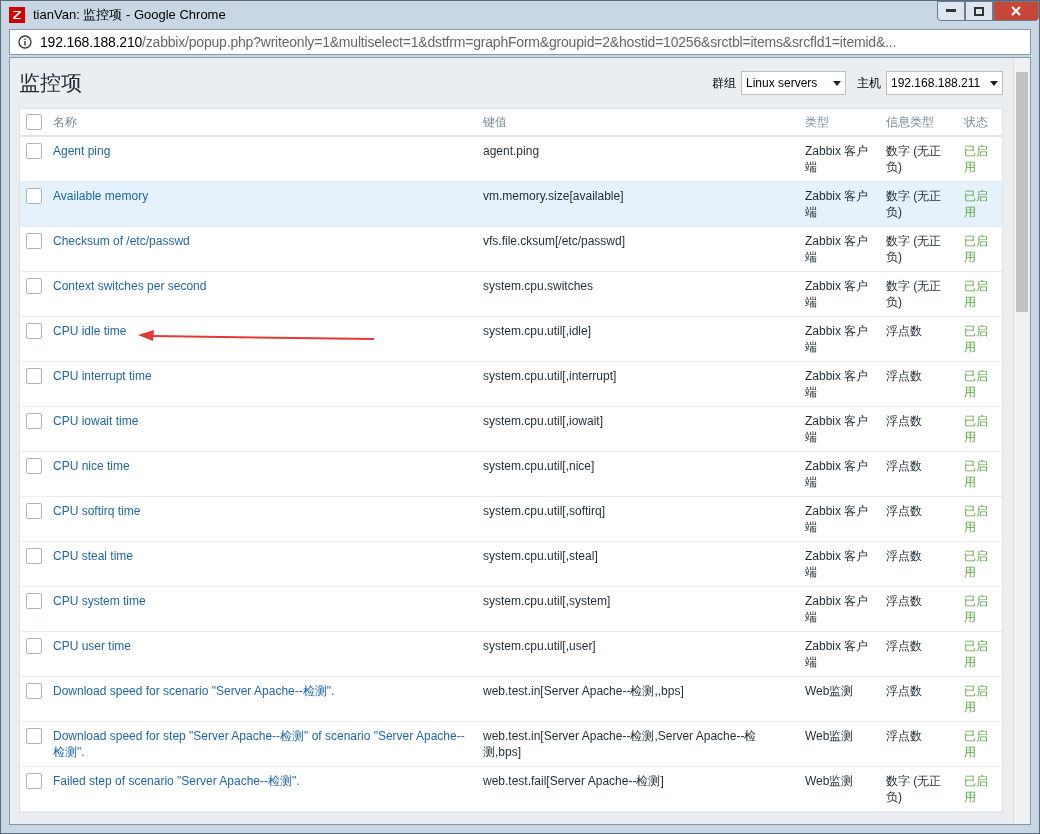 The image size is (1040, 834). I want to click on window-title: tianVan: 监控项 - Google Chrome, so click(129, 15).